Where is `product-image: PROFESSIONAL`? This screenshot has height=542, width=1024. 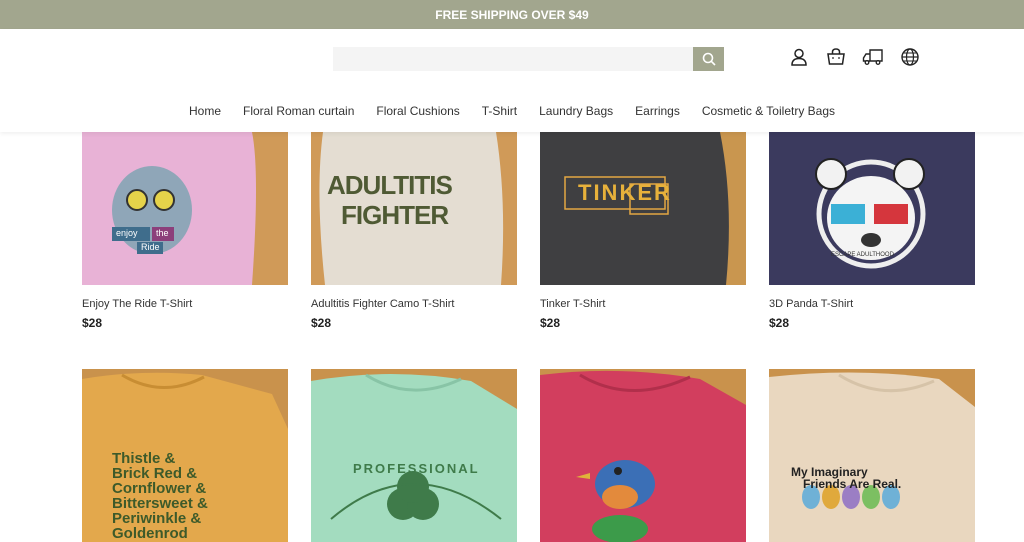 product-image: PROFESSIONAL is located at coordinates (414, 455).